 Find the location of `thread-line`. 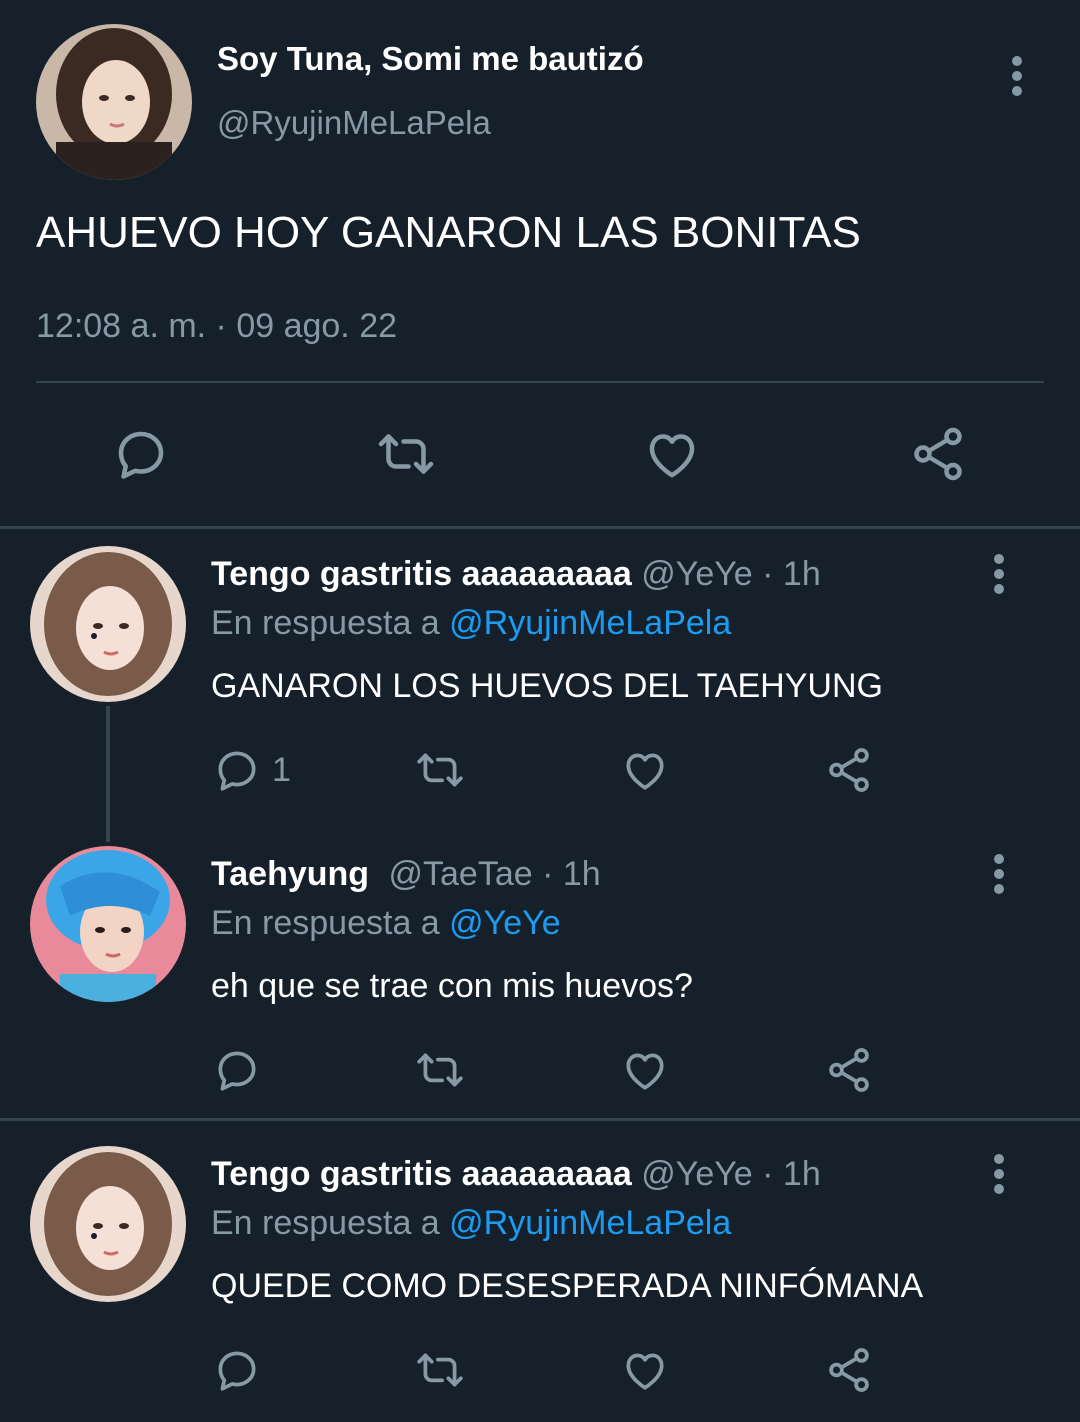

thread-line is located at coordinates (108, 774).